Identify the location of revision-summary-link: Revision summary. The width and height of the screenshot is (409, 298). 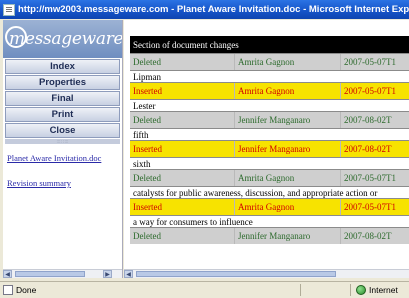
(39, 183).